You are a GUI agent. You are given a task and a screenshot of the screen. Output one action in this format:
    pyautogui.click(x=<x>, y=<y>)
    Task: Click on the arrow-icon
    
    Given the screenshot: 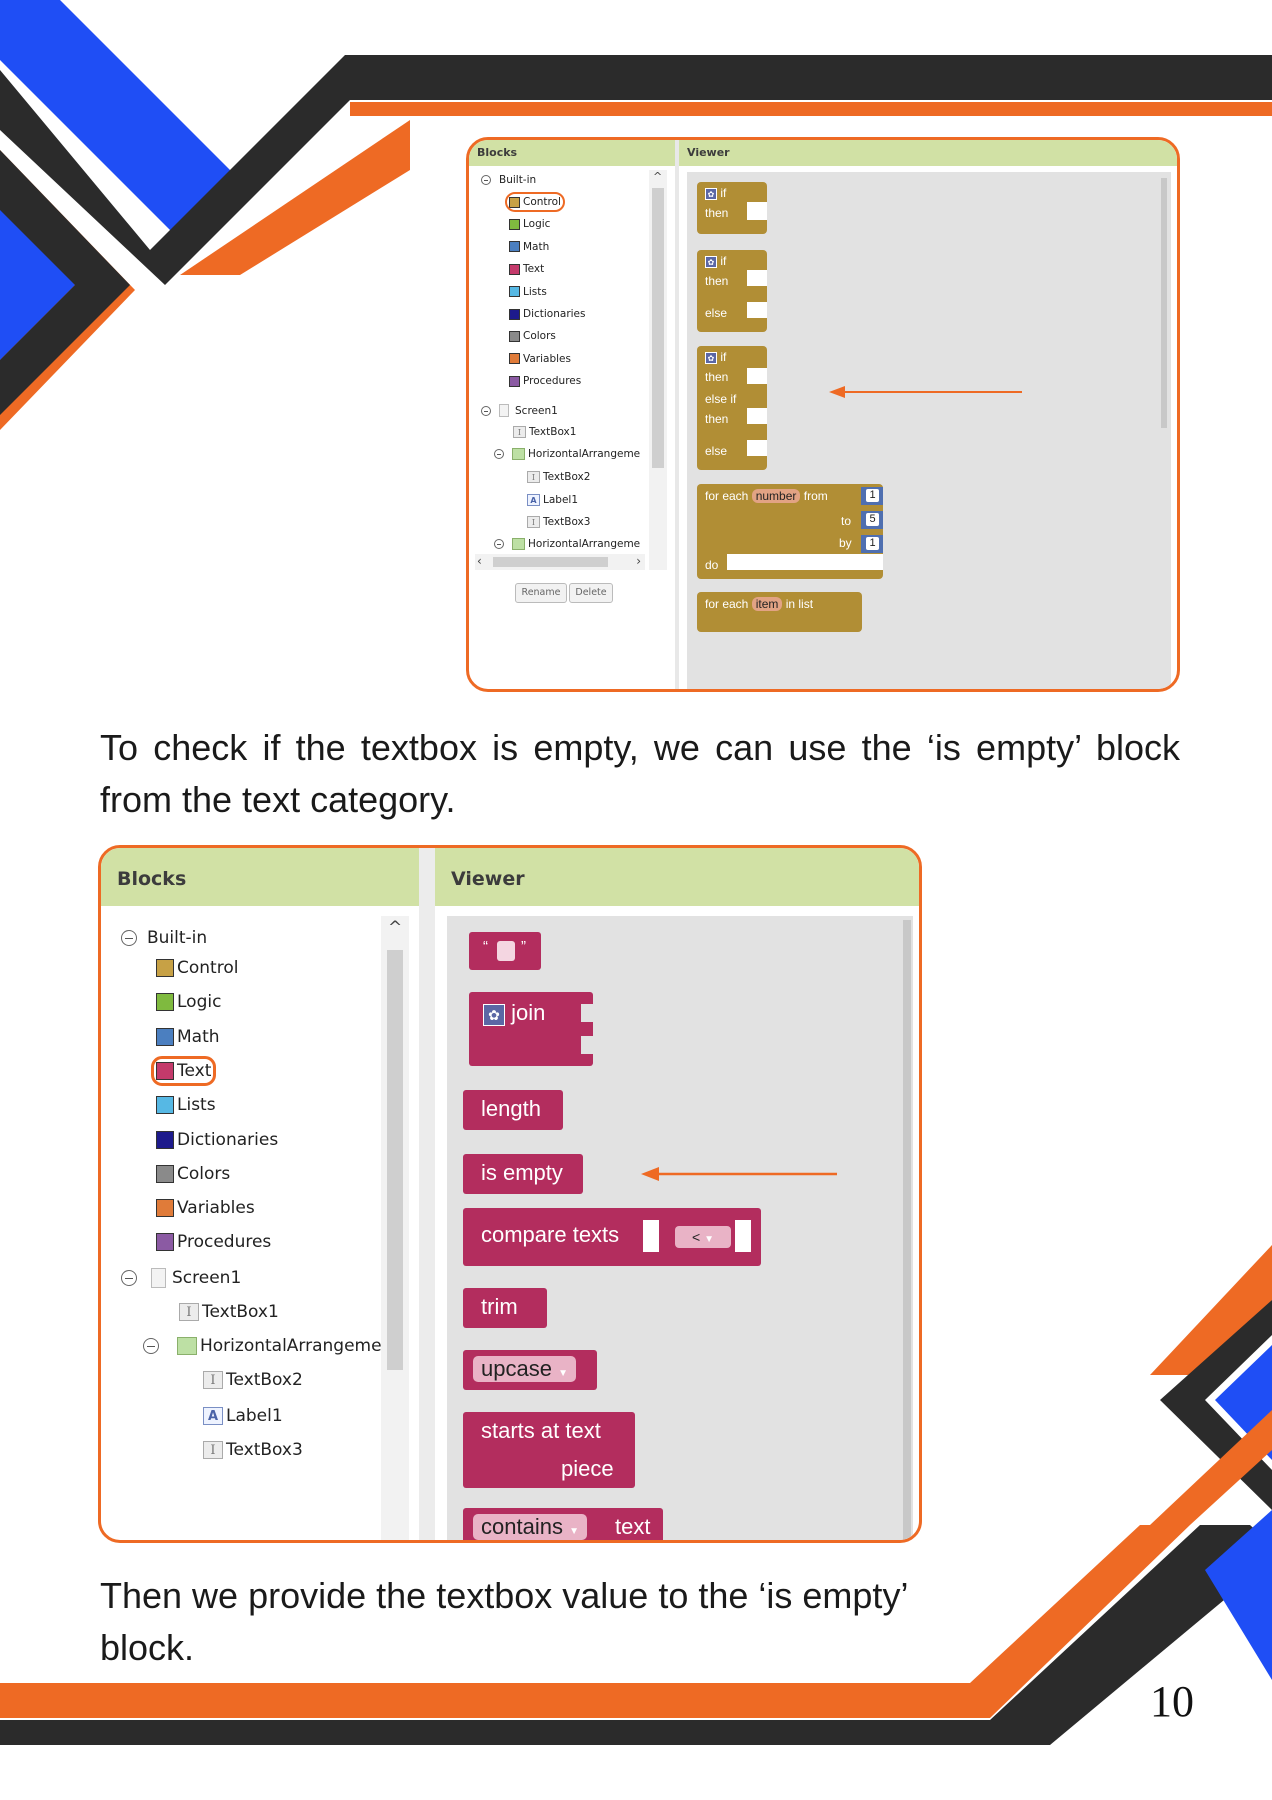 What is the action you would take?
    pyautogui.click(x=925, y=392)
    